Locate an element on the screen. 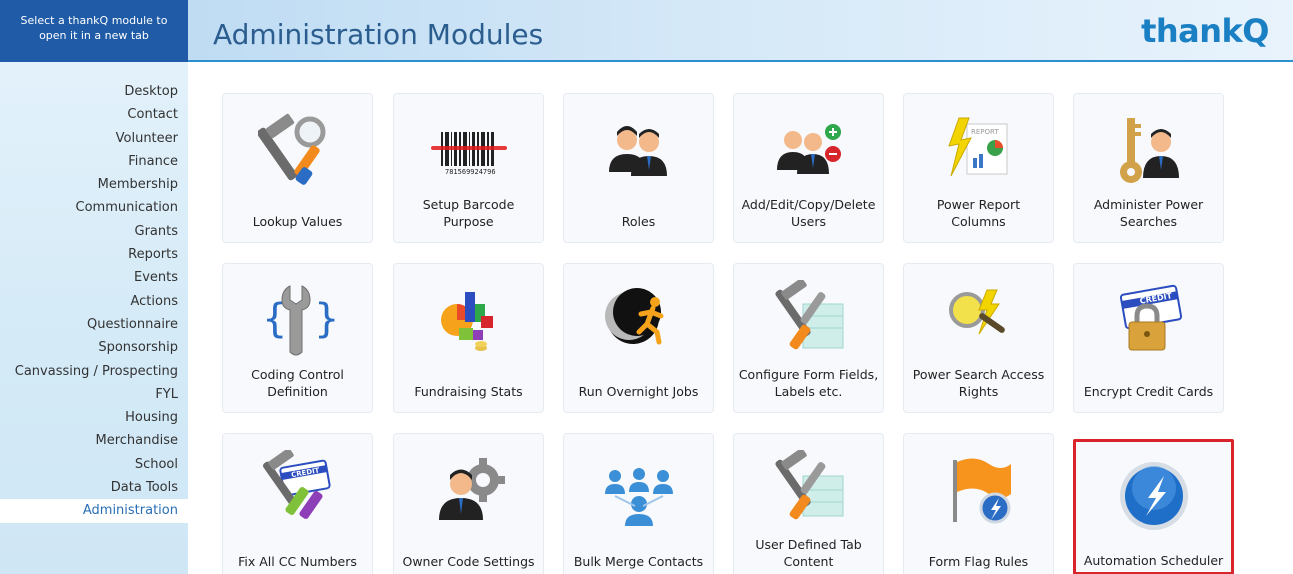 The height and width of the screenshot is (574, 1293). tile-administer-power-searches: Administer Power Searches is located at coordinates (1148, 168).